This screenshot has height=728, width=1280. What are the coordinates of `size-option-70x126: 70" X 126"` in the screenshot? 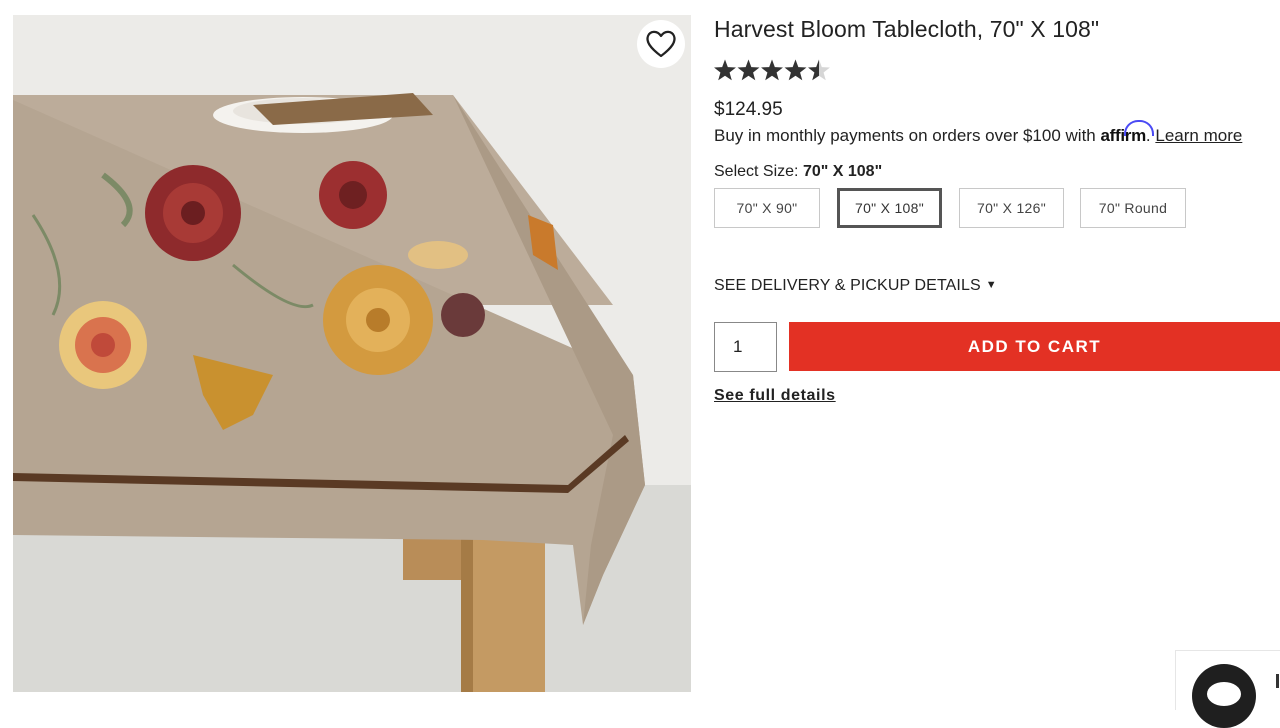 It's located at (1011, 208).